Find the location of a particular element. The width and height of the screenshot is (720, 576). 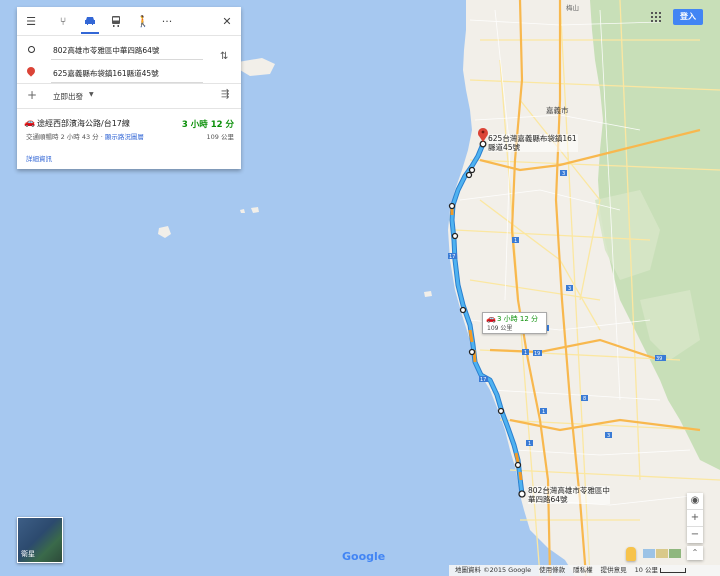

sign-in-button: 登入 is located at coordinates (688, 17).